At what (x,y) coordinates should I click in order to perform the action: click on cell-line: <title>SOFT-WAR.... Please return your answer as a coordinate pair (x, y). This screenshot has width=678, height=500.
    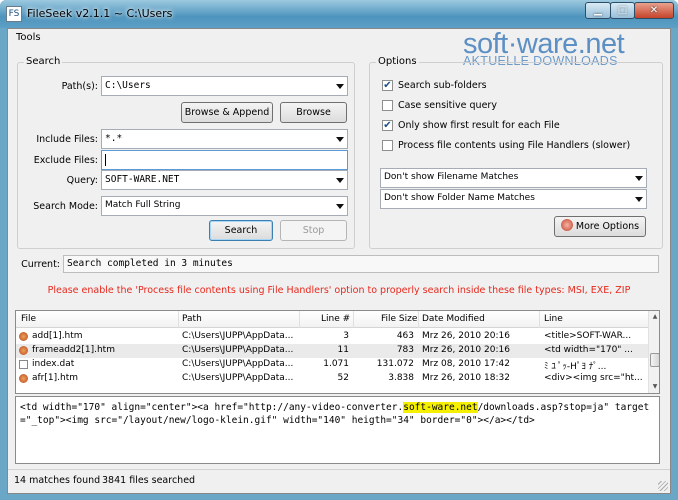
    Looking at the image, I should click on (588, 336).